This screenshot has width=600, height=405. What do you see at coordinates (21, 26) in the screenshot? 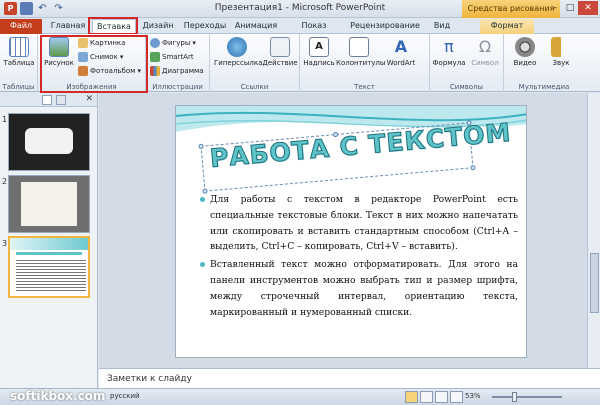
I see `tab-file: Файл` at bounding box center [21, 26].